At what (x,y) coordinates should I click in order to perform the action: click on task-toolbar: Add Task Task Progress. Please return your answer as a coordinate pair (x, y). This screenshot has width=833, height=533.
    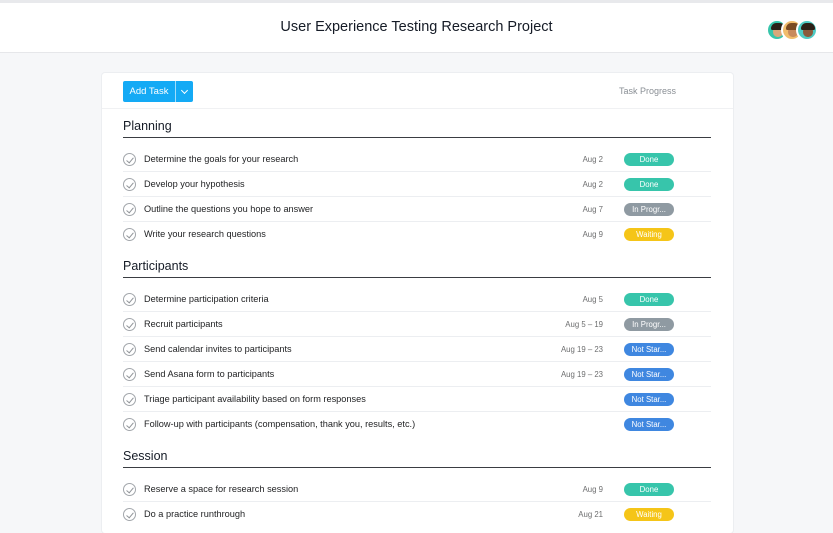
    Looking at the image, I should click on (417, 91).